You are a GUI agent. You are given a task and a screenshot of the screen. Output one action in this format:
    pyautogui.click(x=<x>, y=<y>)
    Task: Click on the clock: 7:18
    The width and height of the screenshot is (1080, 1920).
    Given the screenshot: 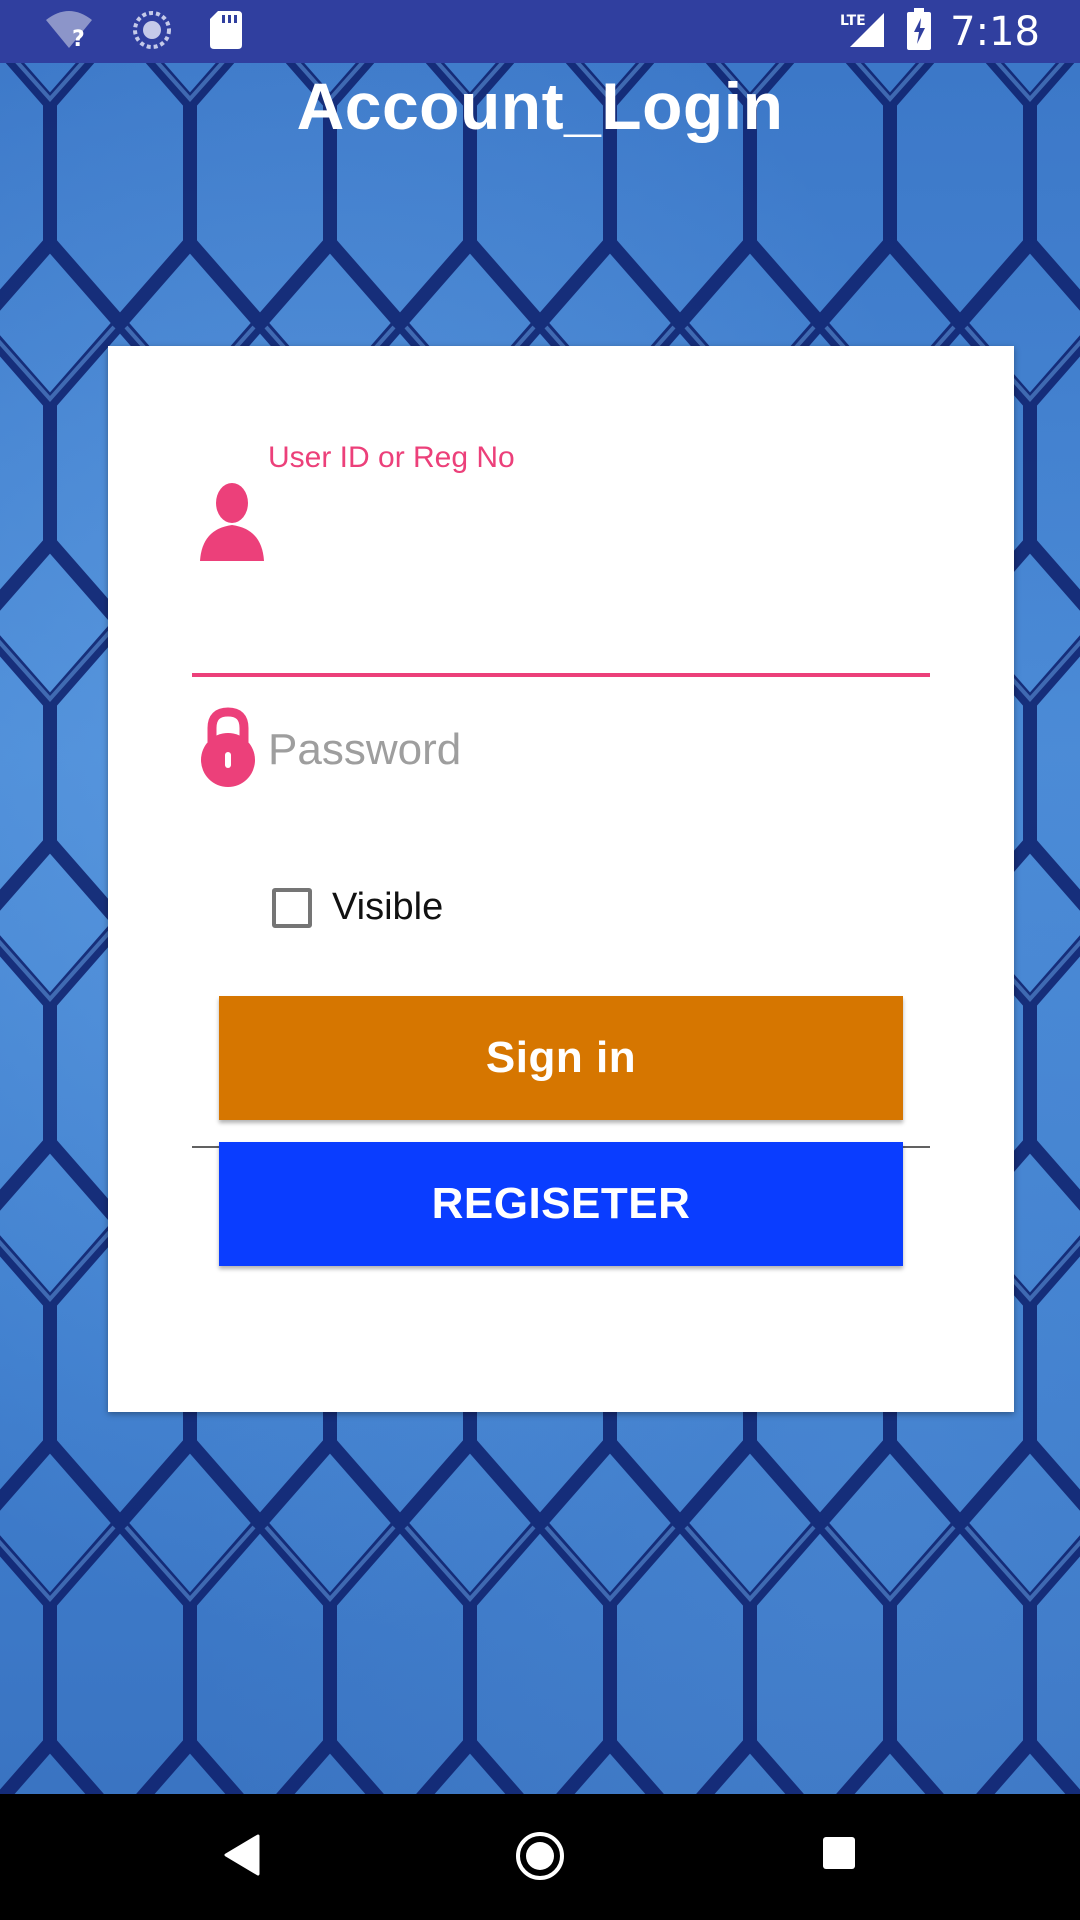 What is the action you would take?
    pyautogui.click(x=995, y=31)
    